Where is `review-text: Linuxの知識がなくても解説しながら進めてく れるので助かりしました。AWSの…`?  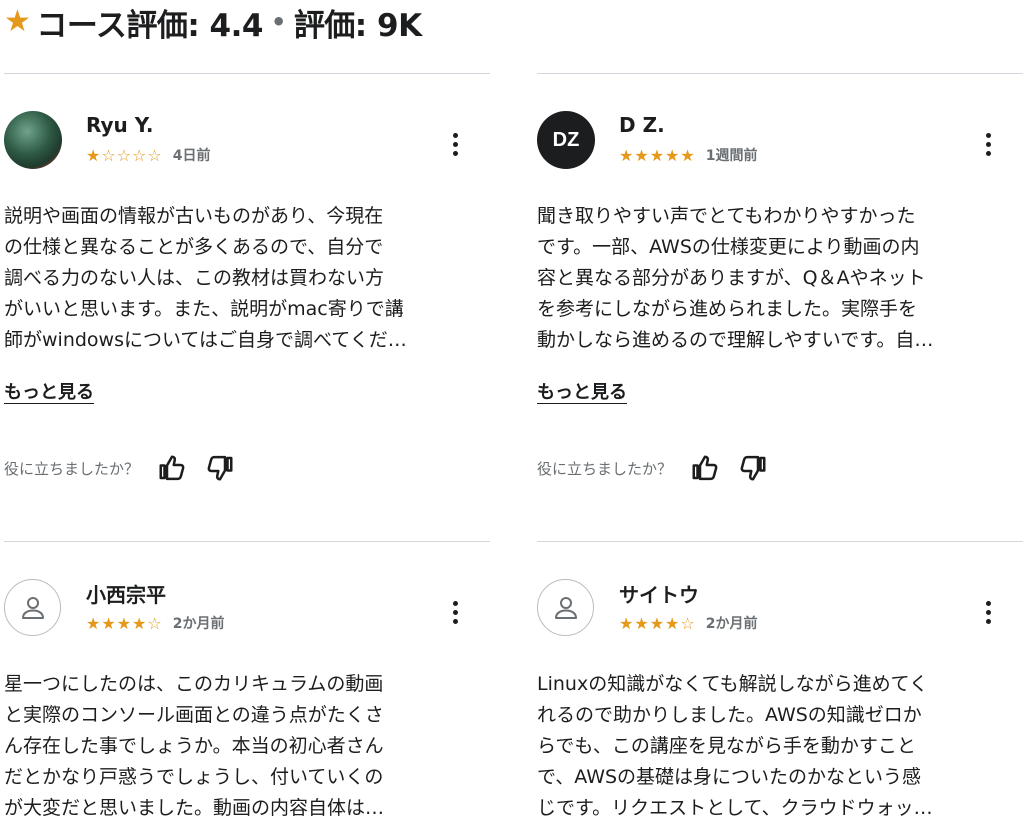
review-text: Linuxの知識がなくても解説しながら進めてく れるので助かりしました。AWSの… is located at coordinates (780, 750).